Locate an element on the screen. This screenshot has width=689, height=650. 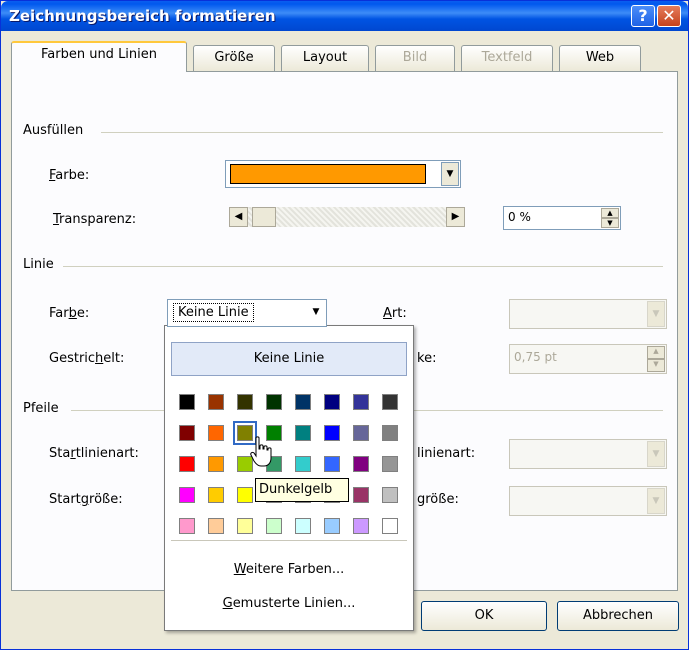
end-size-label: größe: is located at coordinates (438, 499).